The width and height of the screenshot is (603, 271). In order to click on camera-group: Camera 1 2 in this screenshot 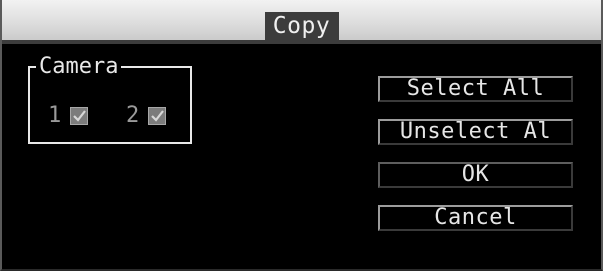, I will do `click(110, 99)`.